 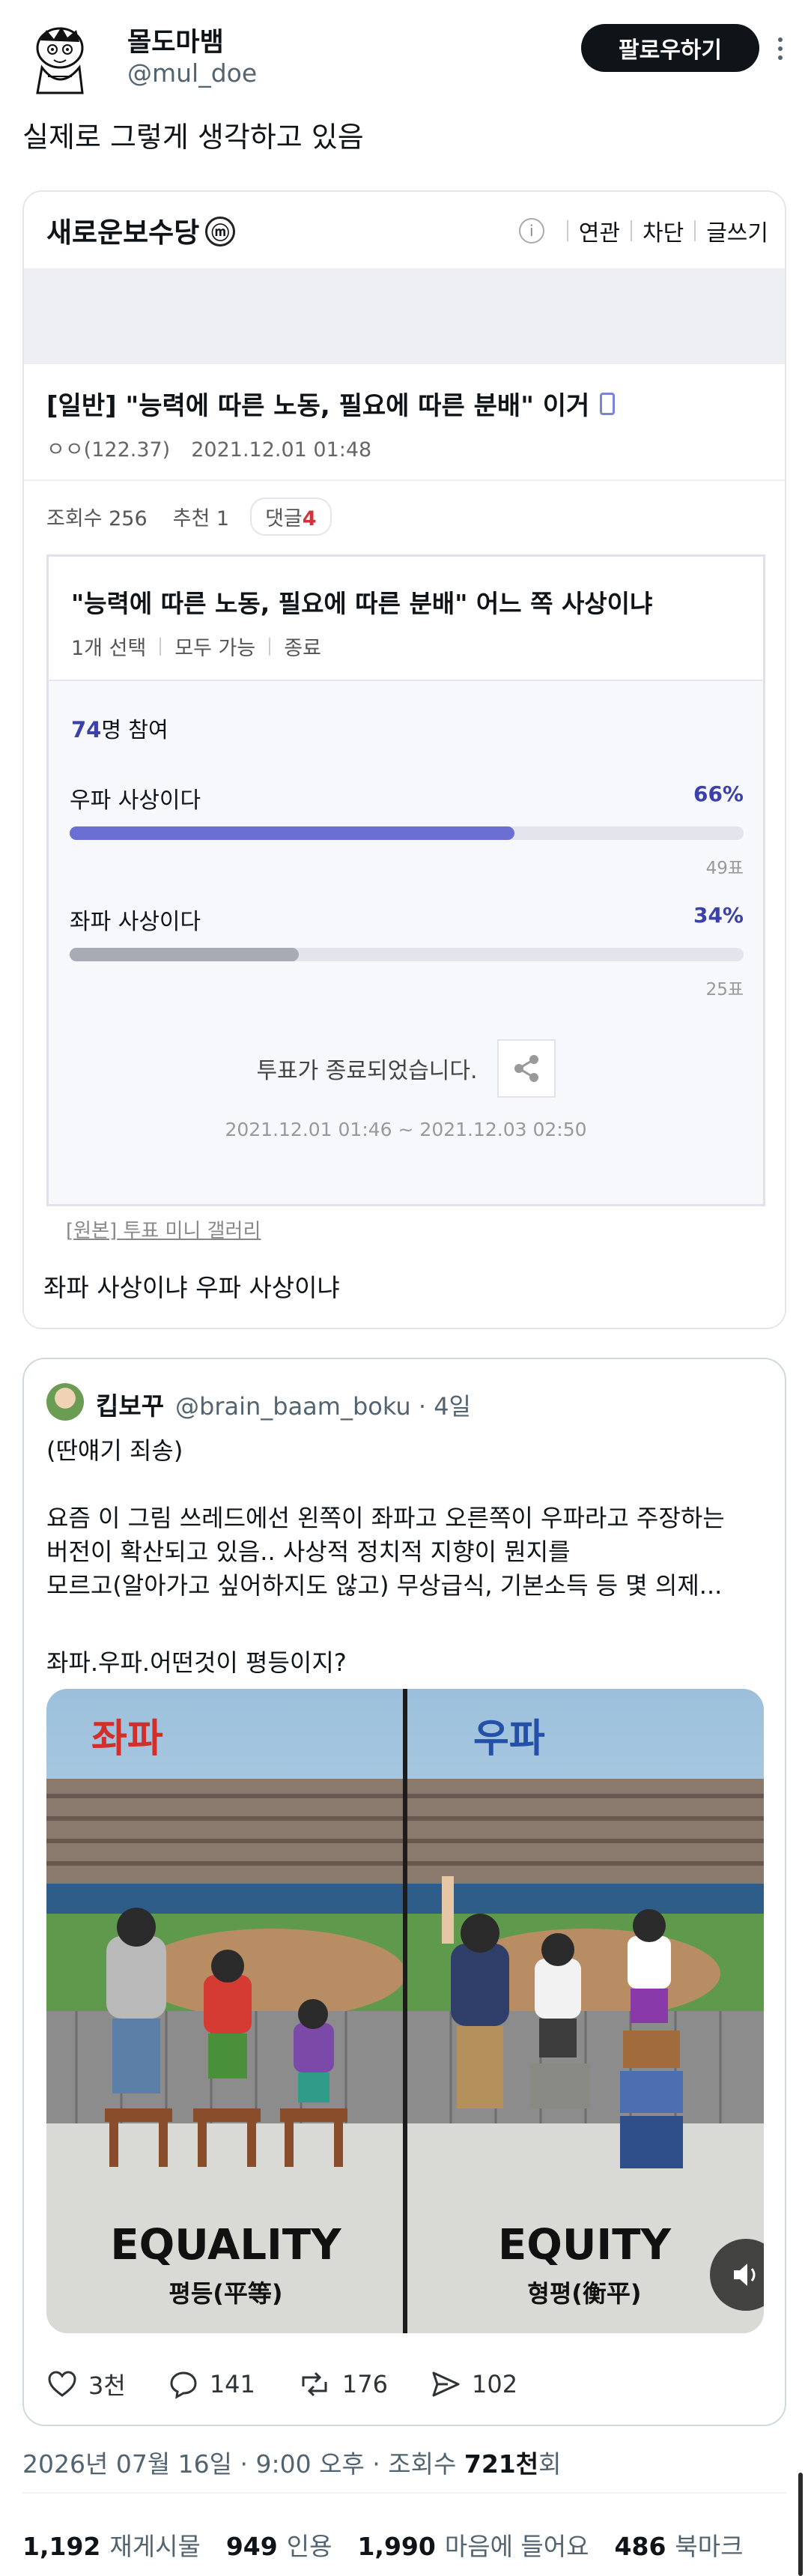 I want to click on gallery-name: 새로운보수당 ⓜ, so click(x=141, y=230).